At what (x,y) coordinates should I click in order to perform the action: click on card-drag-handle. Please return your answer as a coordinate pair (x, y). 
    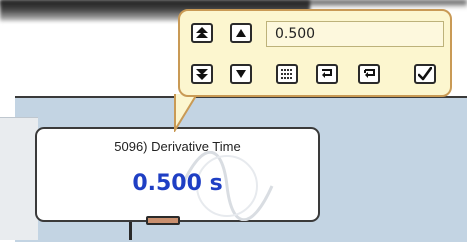
    Looking at the image, I should click on (163, 220).